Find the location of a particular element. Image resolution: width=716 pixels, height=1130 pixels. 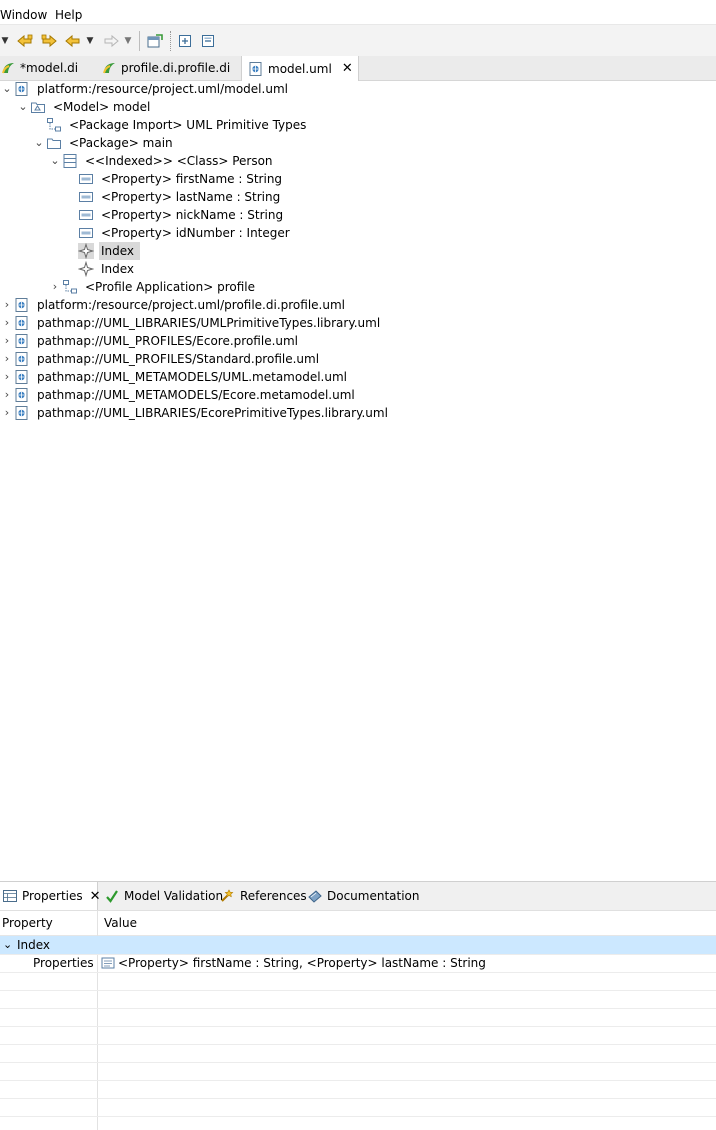

tab-label: model.uml is located at coordinates (300, 68).